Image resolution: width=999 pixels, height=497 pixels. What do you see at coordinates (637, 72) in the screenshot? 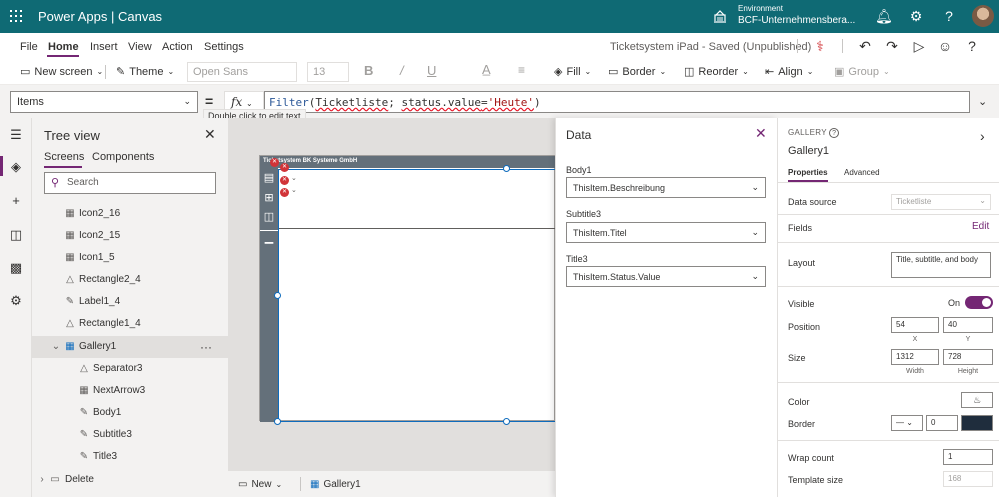
I see `border-button: ▭ Border ⌄` at bounding box center [637, 72].